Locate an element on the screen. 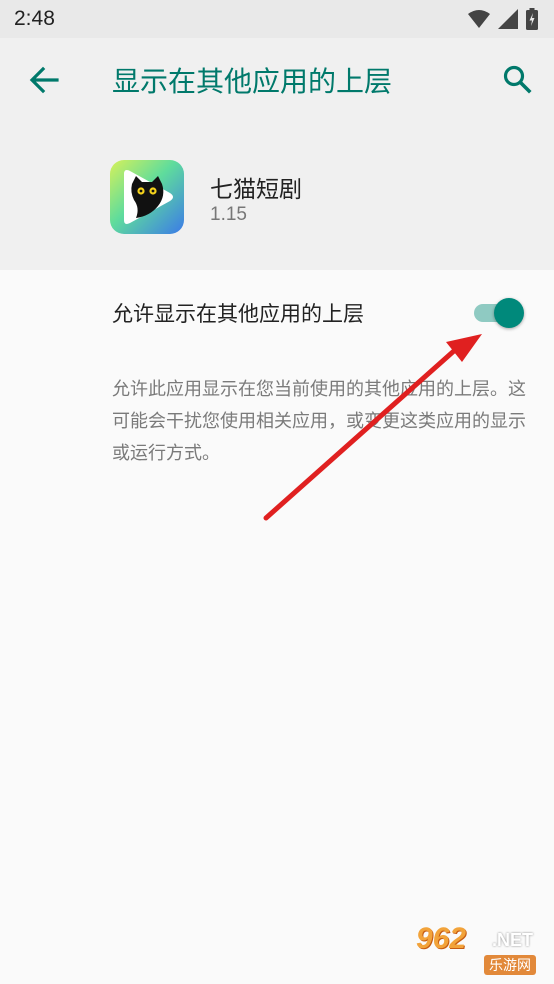  arrow-left-icon is located at coordinates (44, 80).